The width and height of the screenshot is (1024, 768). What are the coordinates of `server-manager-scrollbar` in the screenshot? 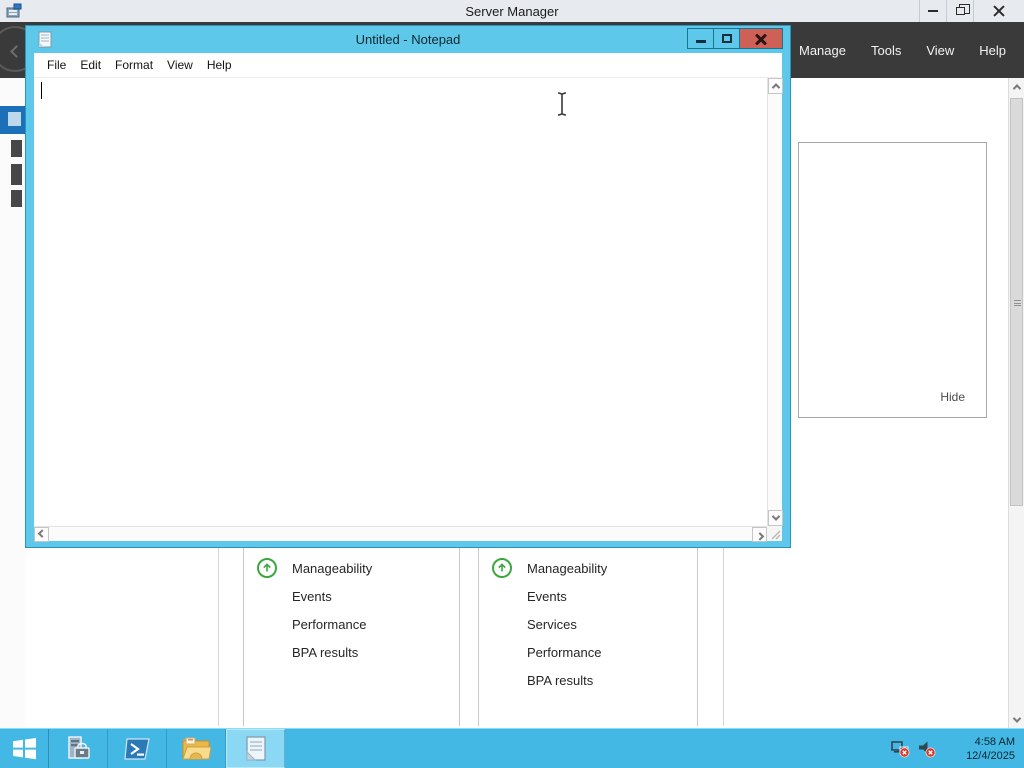 It's located at (1016, 403).